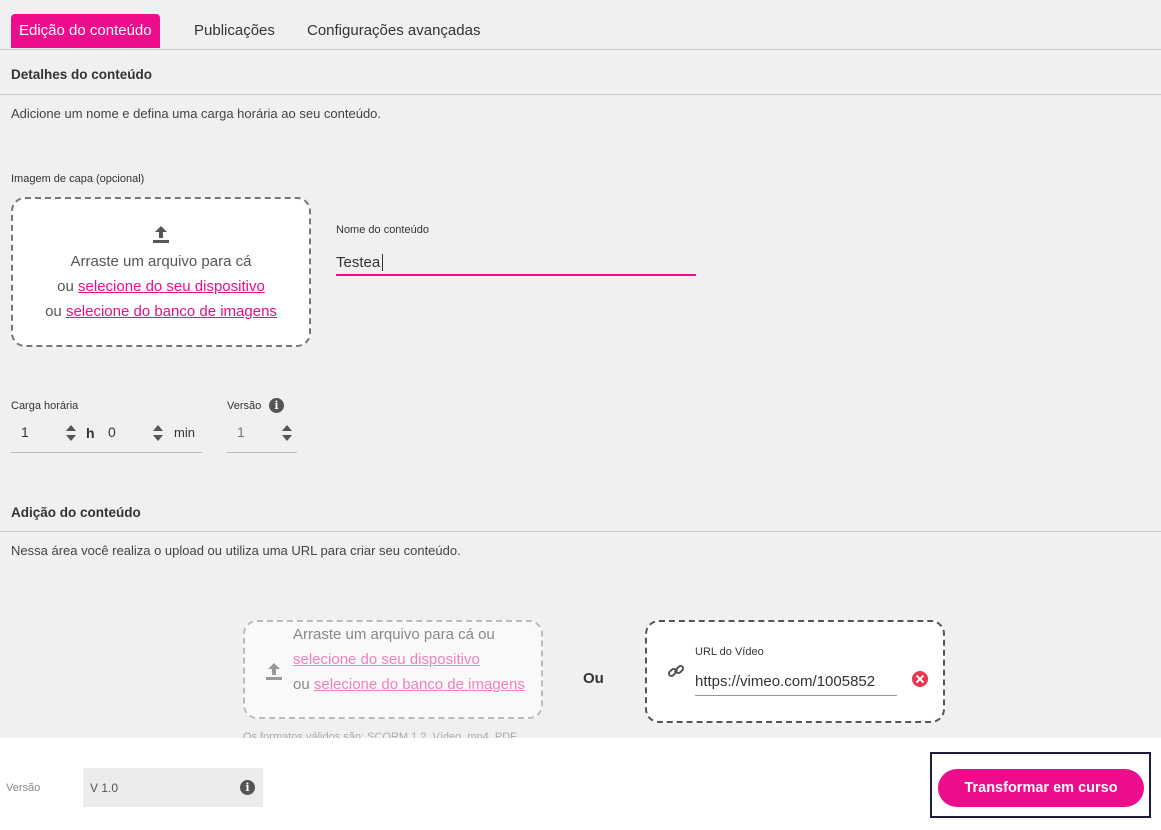  I want to click on cover-select-bank-line: ou selecione do banco de imagens, so click(161, 311).